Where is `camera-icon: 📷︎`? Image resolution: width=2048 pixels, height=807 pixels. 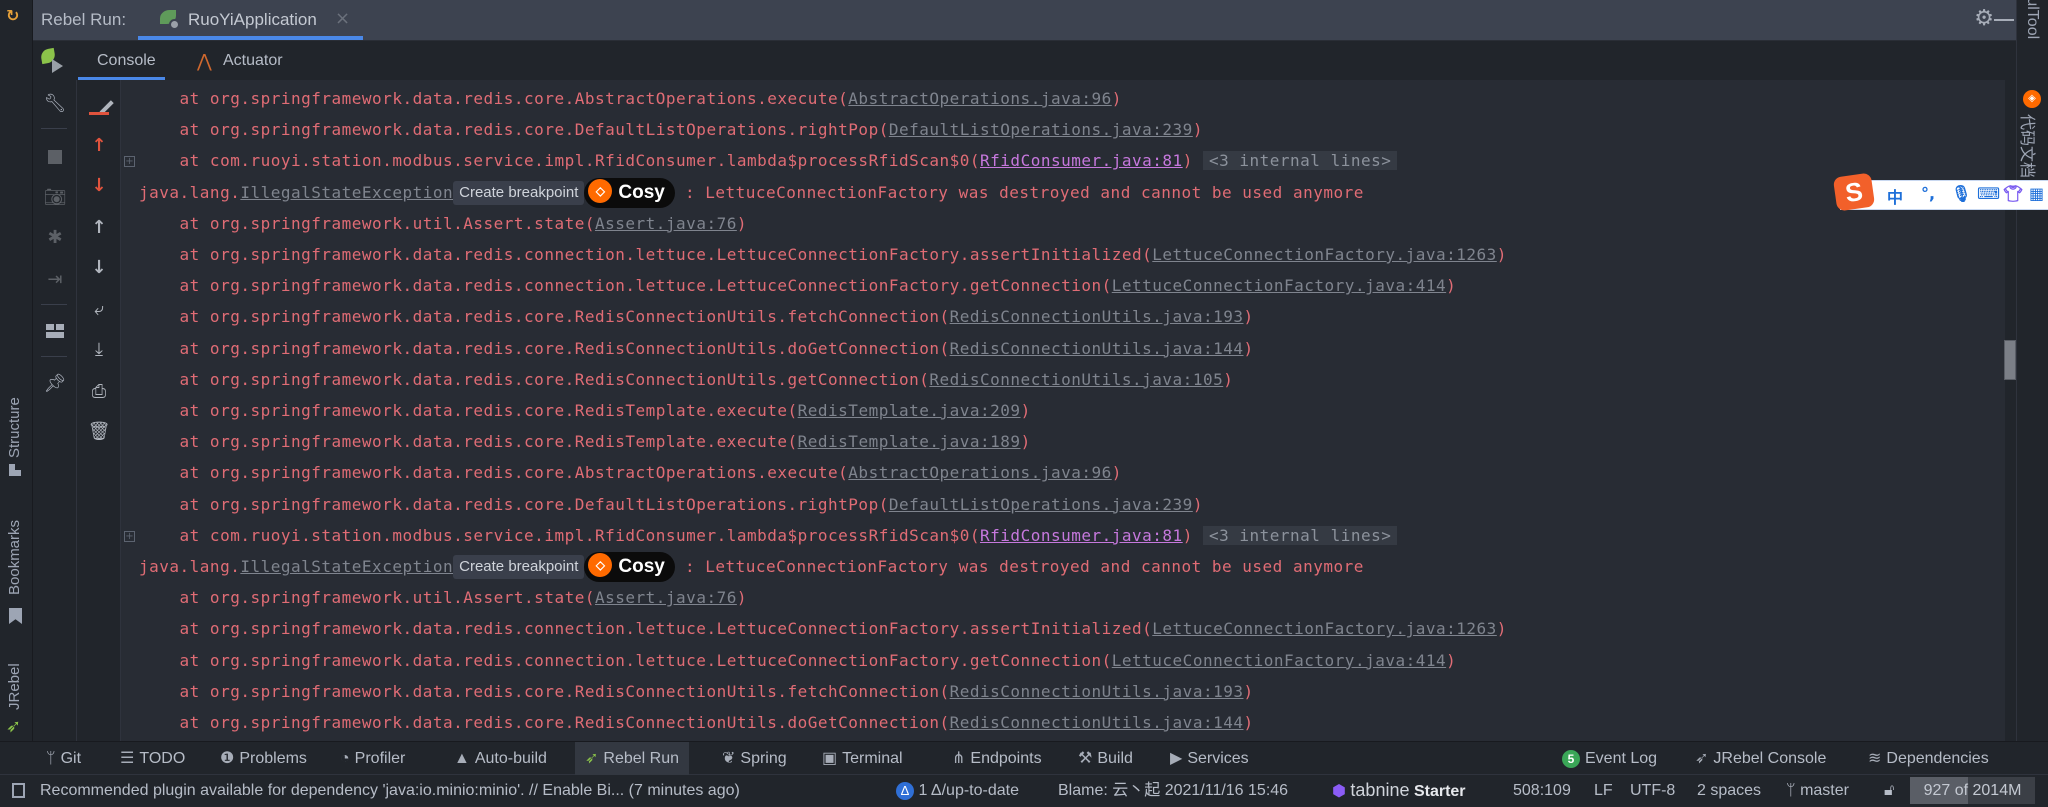 camera-icon: 📷︎ is located at coordinates (55, 197).